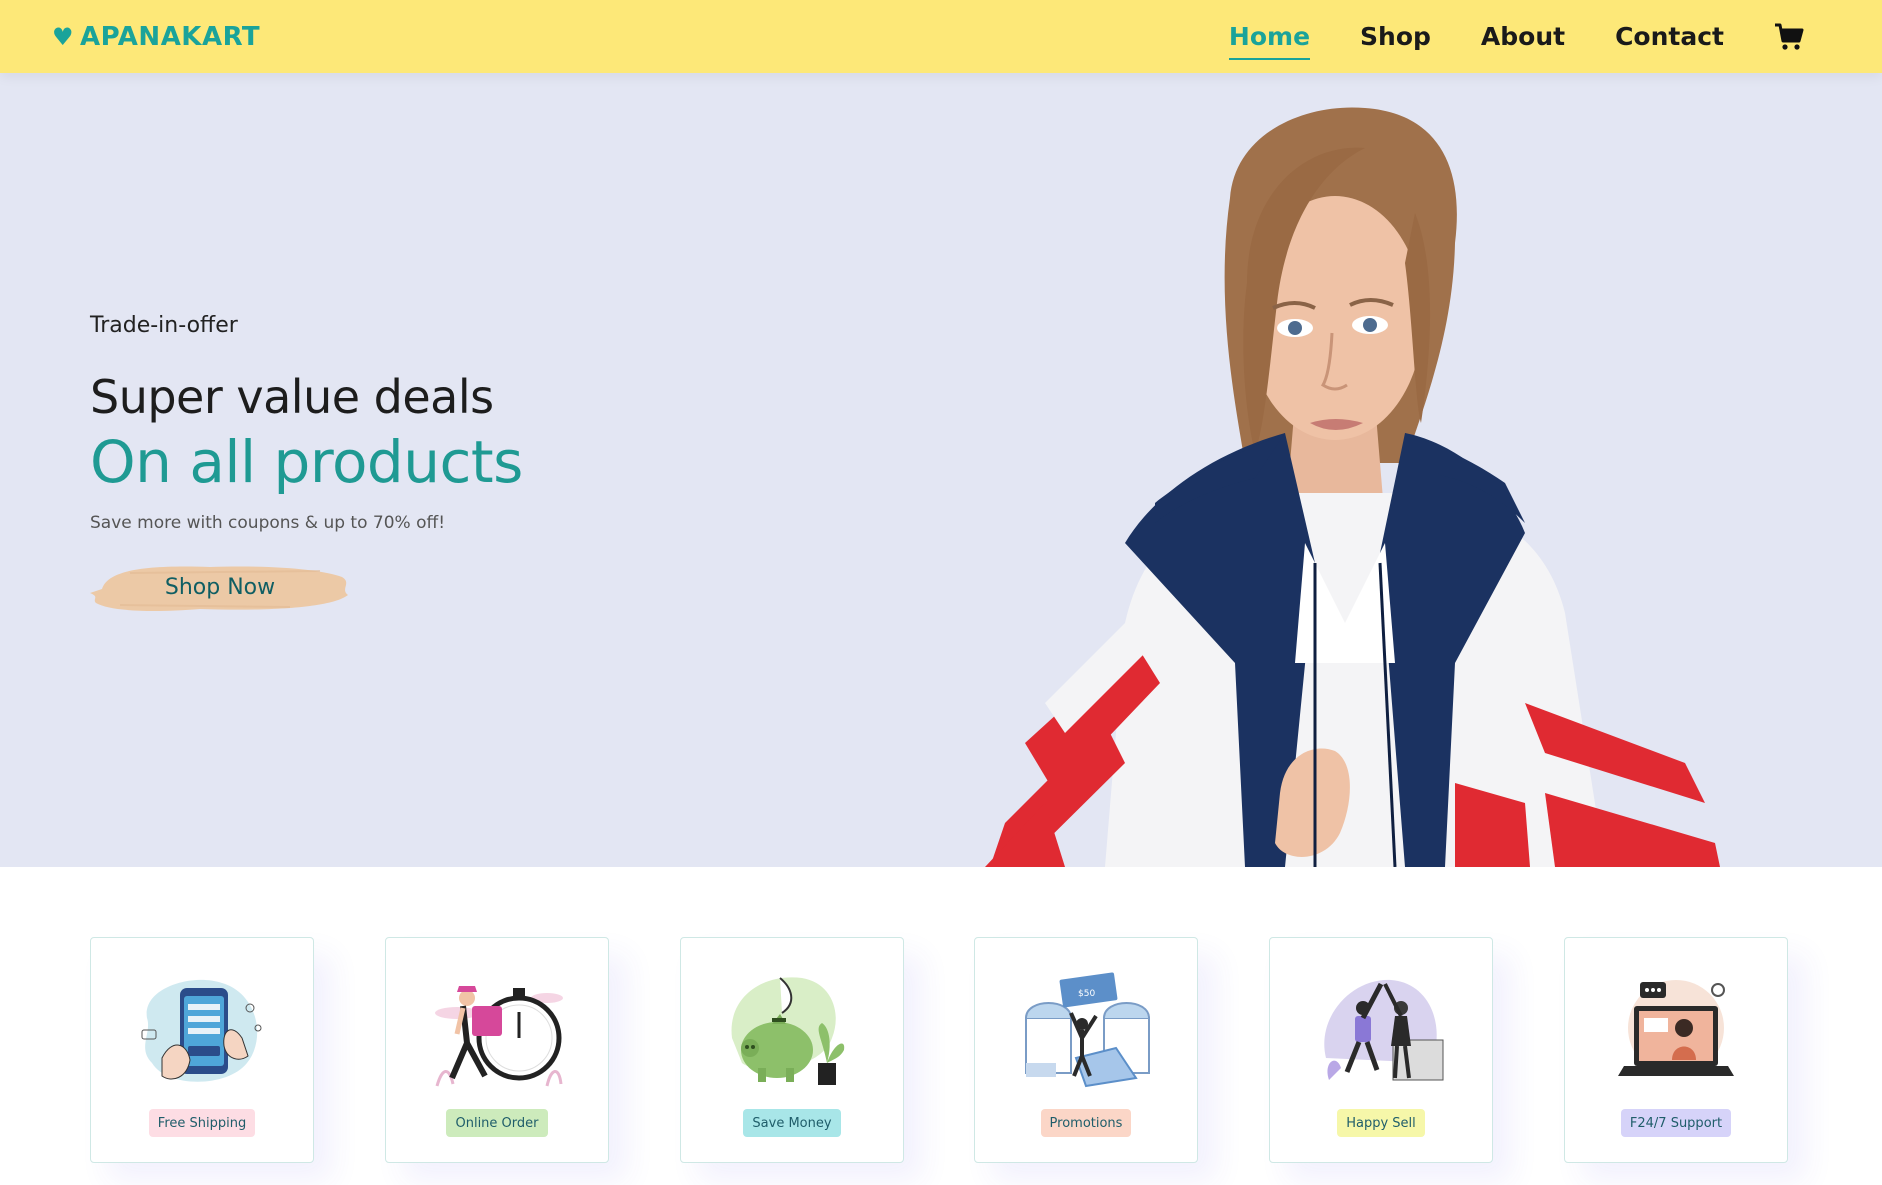  Describe the element at coordinates (1087, 1030) in the screenshot. I see `promotion-illustration: $50` at that location.